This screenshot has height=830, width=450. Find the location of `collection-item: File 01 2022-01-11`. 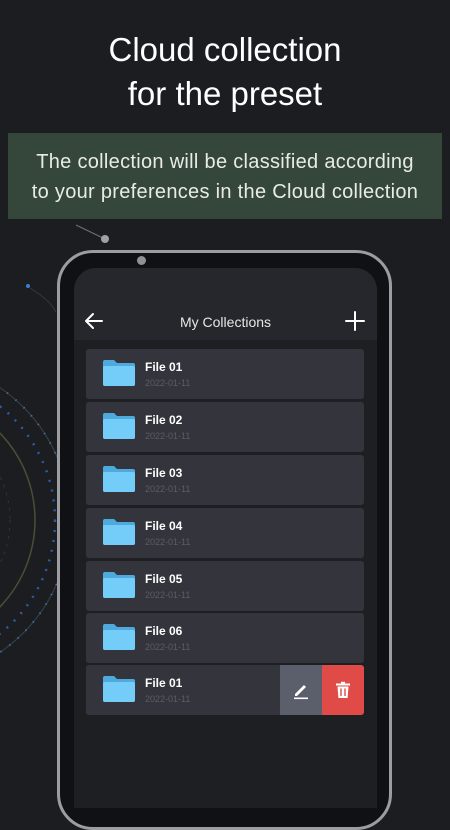

collection-item: File 01 2022-01-11 is located at coordinates (225, 374).